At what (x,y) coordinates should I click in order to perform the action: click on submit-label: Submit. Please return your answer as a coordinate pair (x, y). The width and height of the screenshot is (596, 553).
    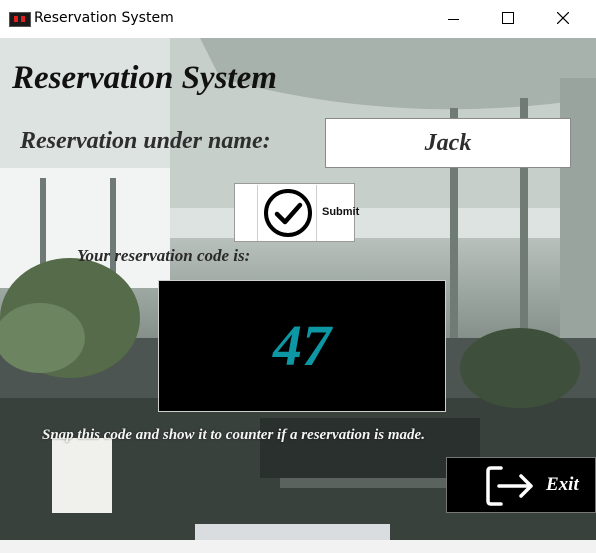
    Looking at the image, I should click on (341, 212).